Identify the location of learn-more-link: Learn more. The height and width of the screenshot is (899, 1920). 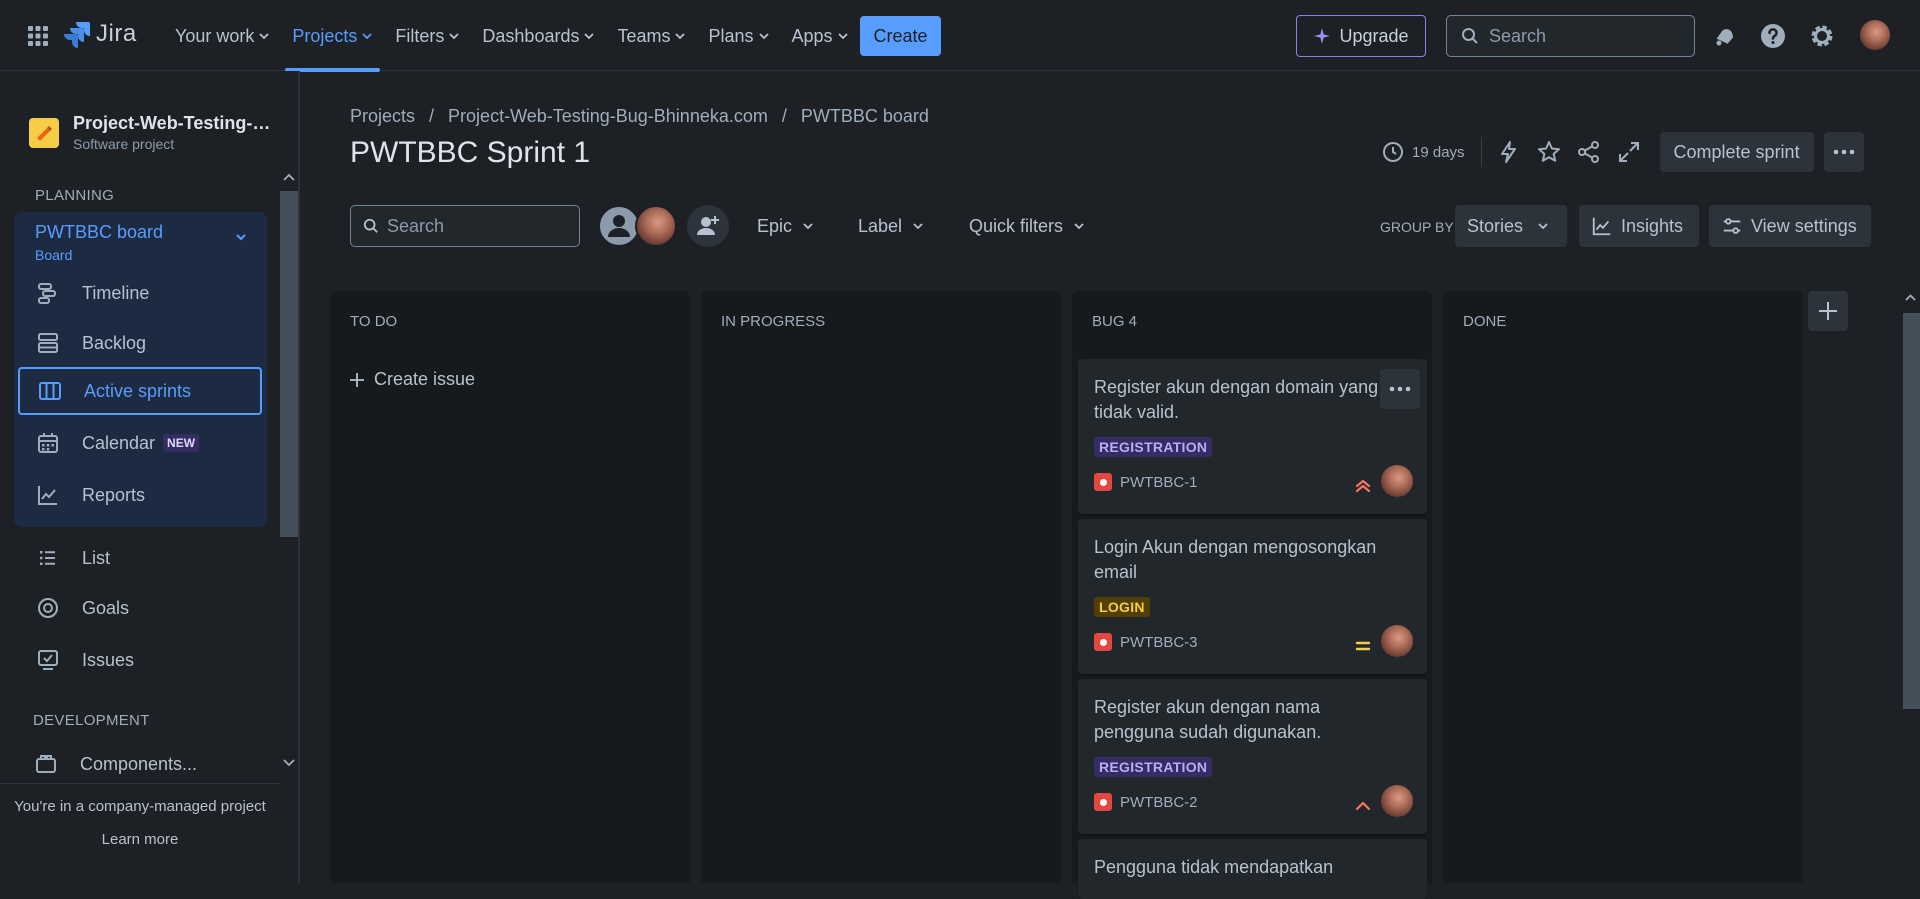
(140, 839).